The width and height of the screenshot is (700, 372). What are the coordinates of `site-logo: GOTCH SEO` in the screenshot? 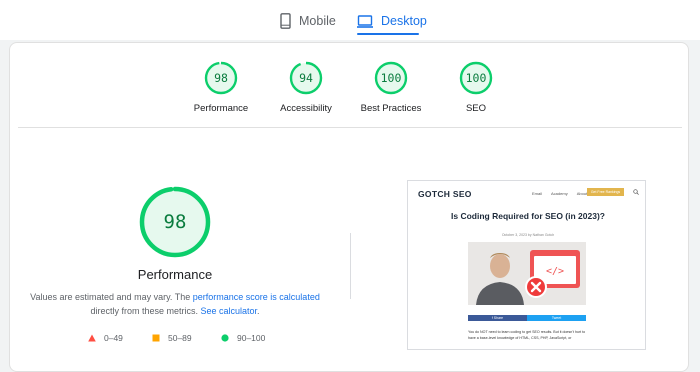 It's located at (445, 194).